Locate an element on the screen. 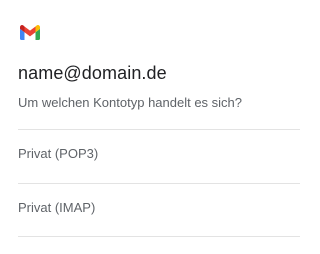  account-type-prompt: Um welchen Kontotyp handelt es sich? is located at coordinates (130, 102).